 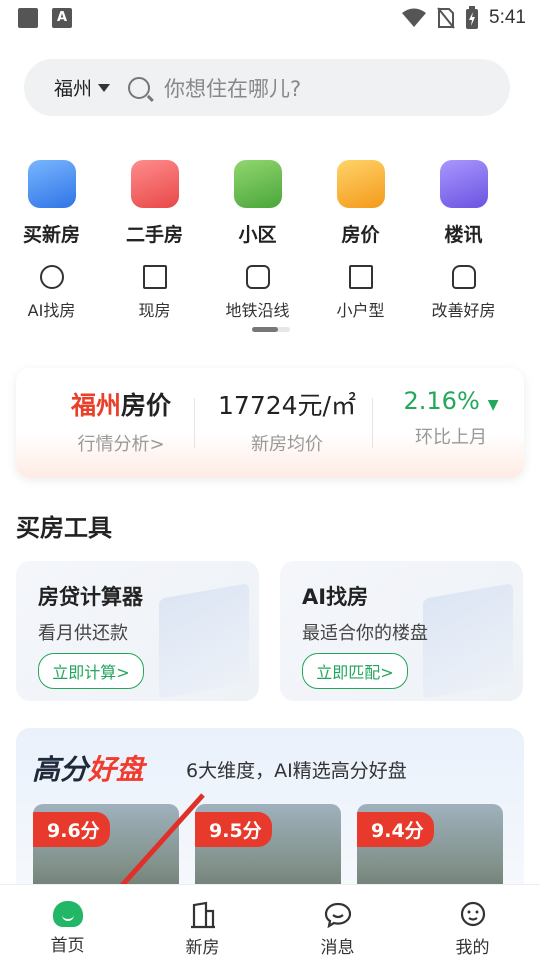 I want to click on page-indicator, so click(x=271, y=329).